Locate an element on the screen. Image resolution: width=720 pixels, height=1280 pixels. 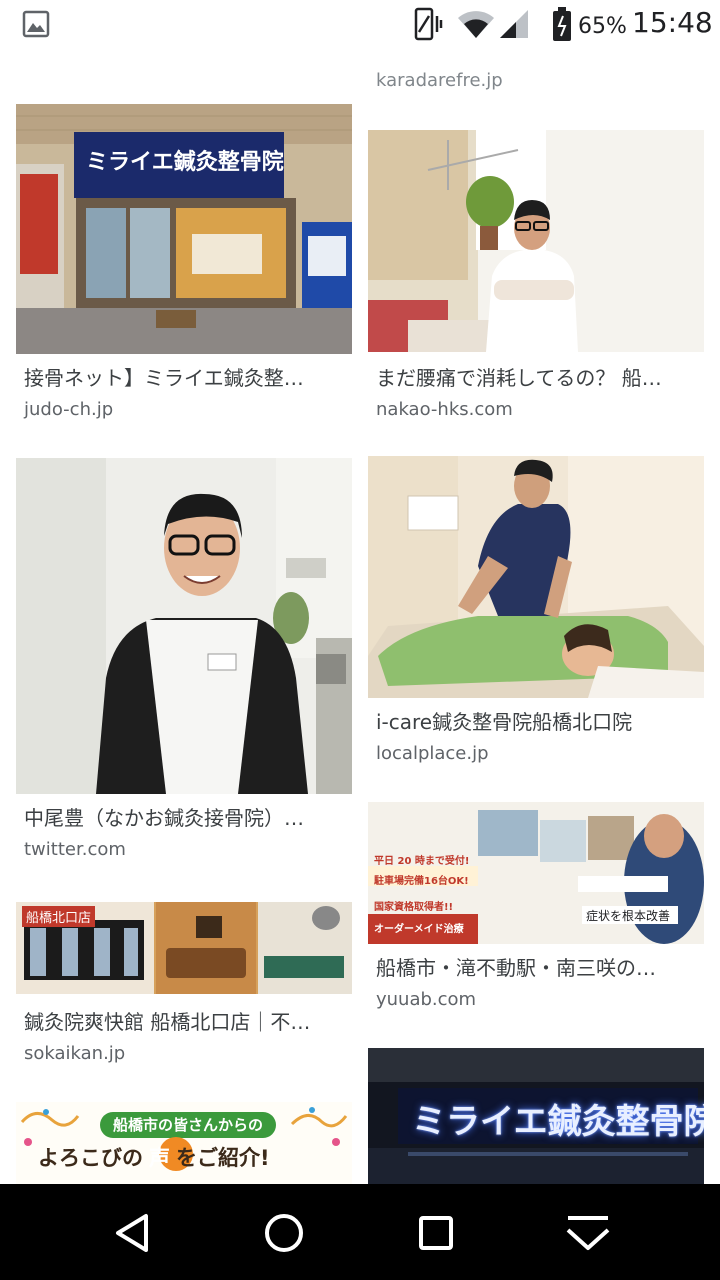
result-thumbnail: 船橋北口店 is located at coordinates (184, 948).